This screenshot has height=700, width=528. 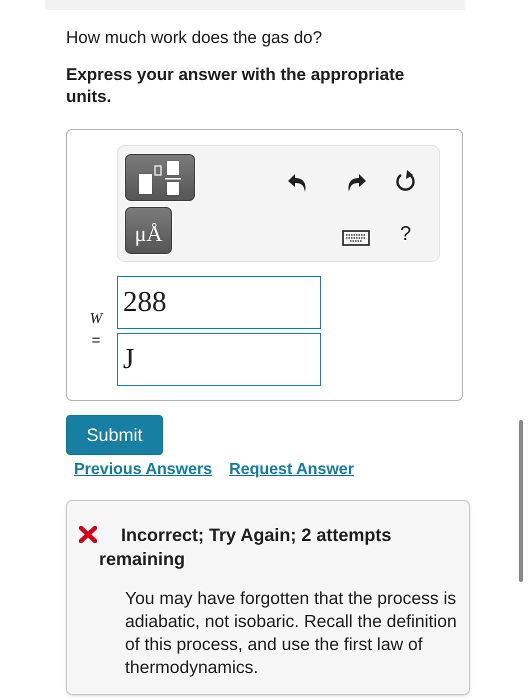 I want to click on instruction-text: Express your answer with the appropriate units., so click(x=236, y=86).